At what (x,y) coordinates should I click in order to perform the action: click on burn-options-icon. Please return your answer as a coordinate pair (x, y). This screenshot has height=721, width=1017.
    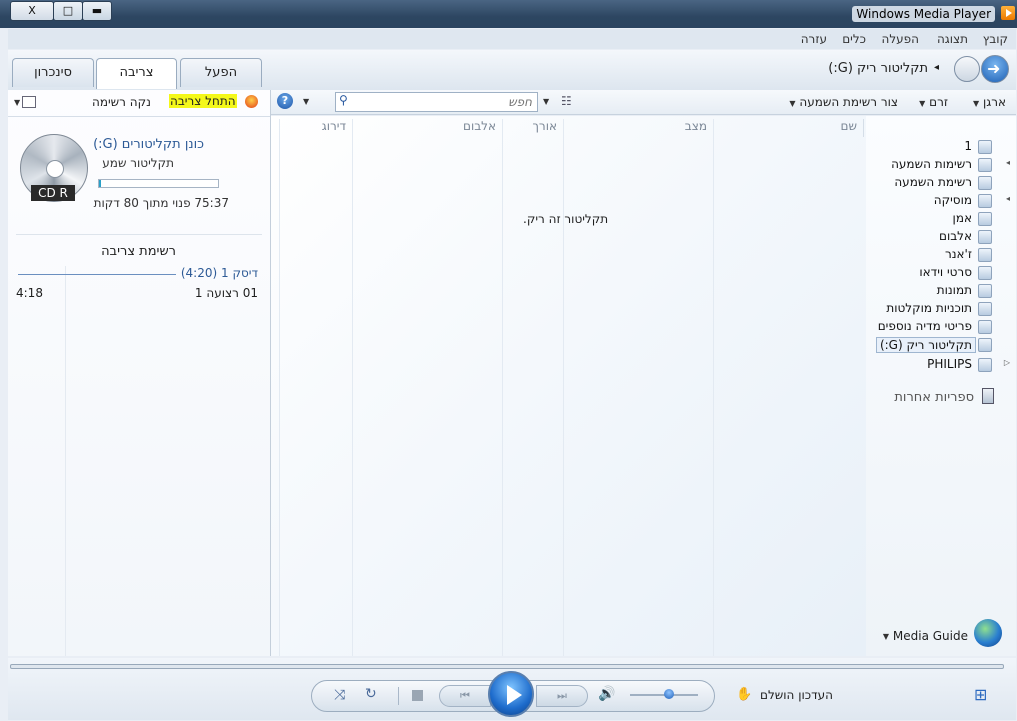
    Looking at the image, I should click on (29, 102).